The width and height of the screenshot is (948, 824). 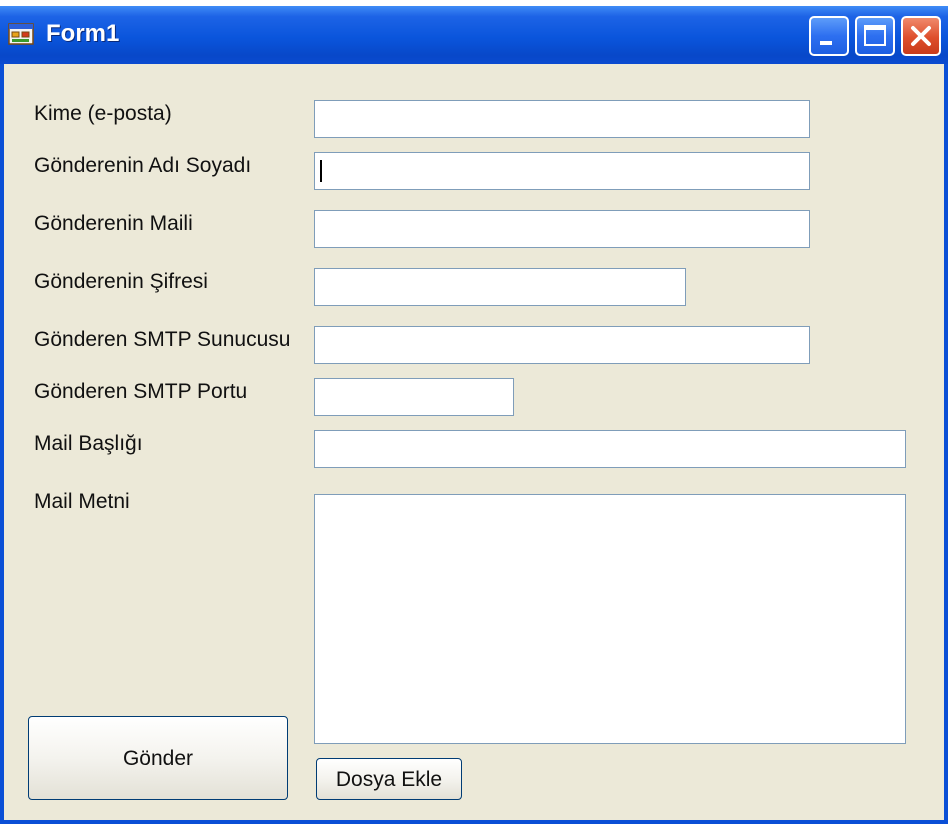 I want to click on text-caret, so click(x=321, y=171).